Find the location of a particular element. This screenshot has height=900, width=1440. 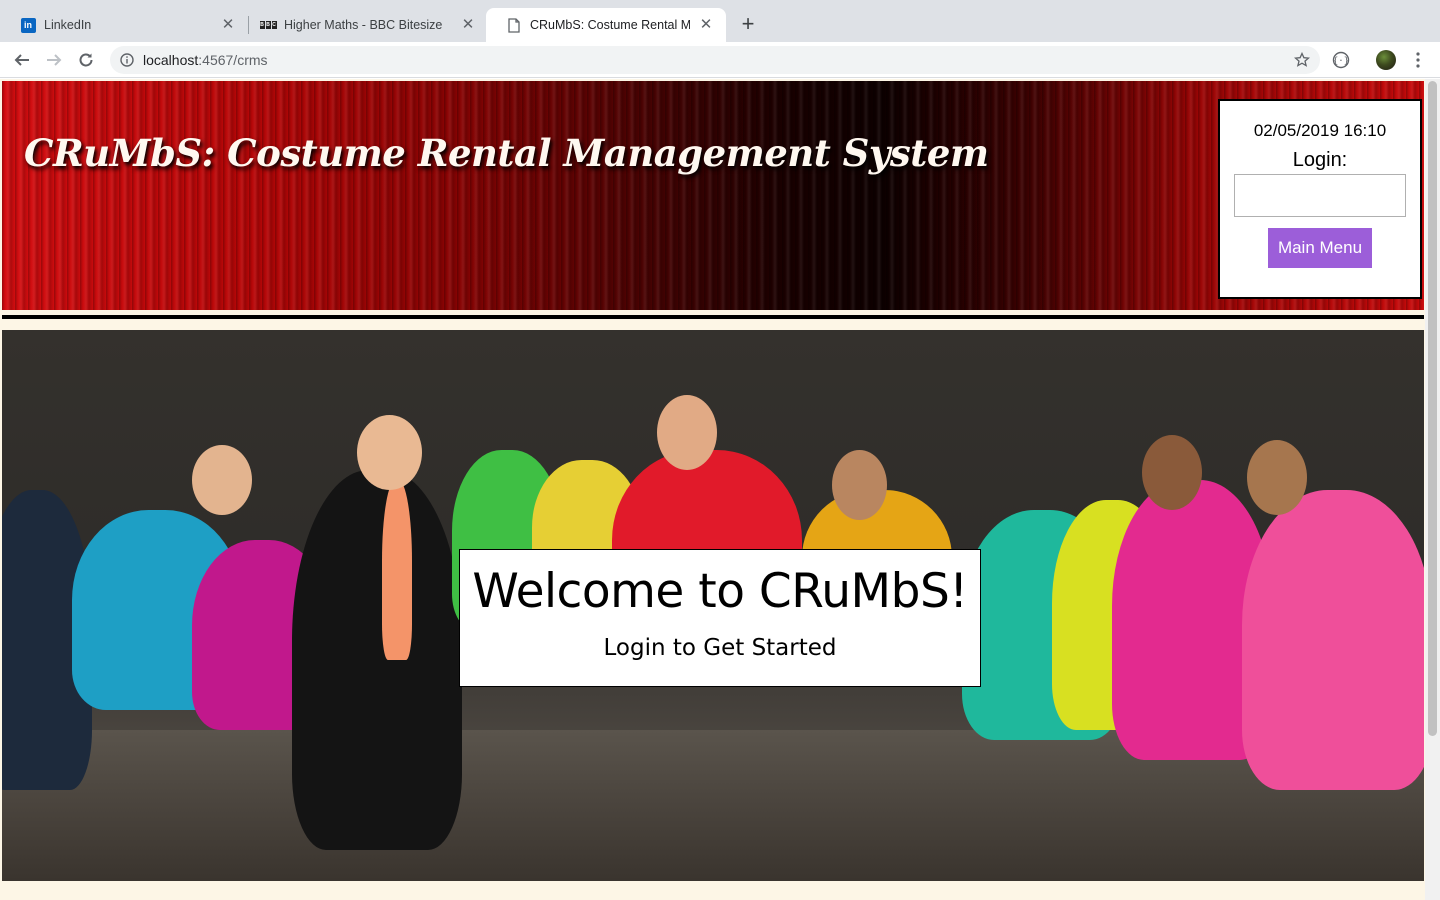

extension-icon: {·} is located at coordinates (1341, 60).